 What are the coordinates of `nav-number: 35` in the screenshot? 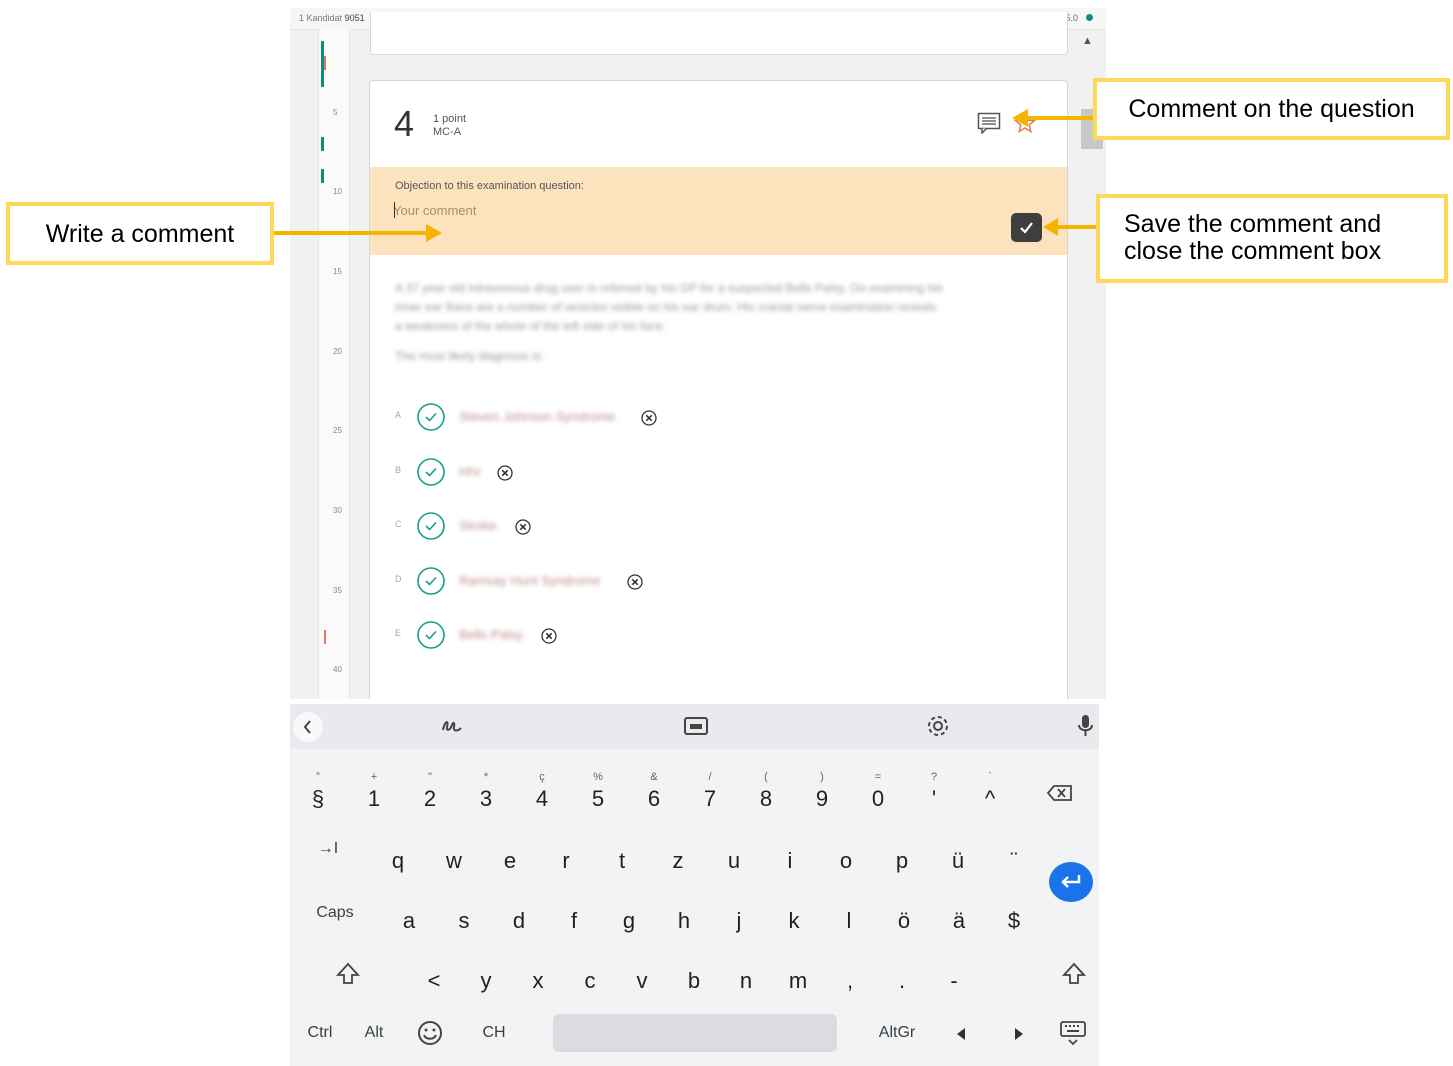 It's located at (337, 590).